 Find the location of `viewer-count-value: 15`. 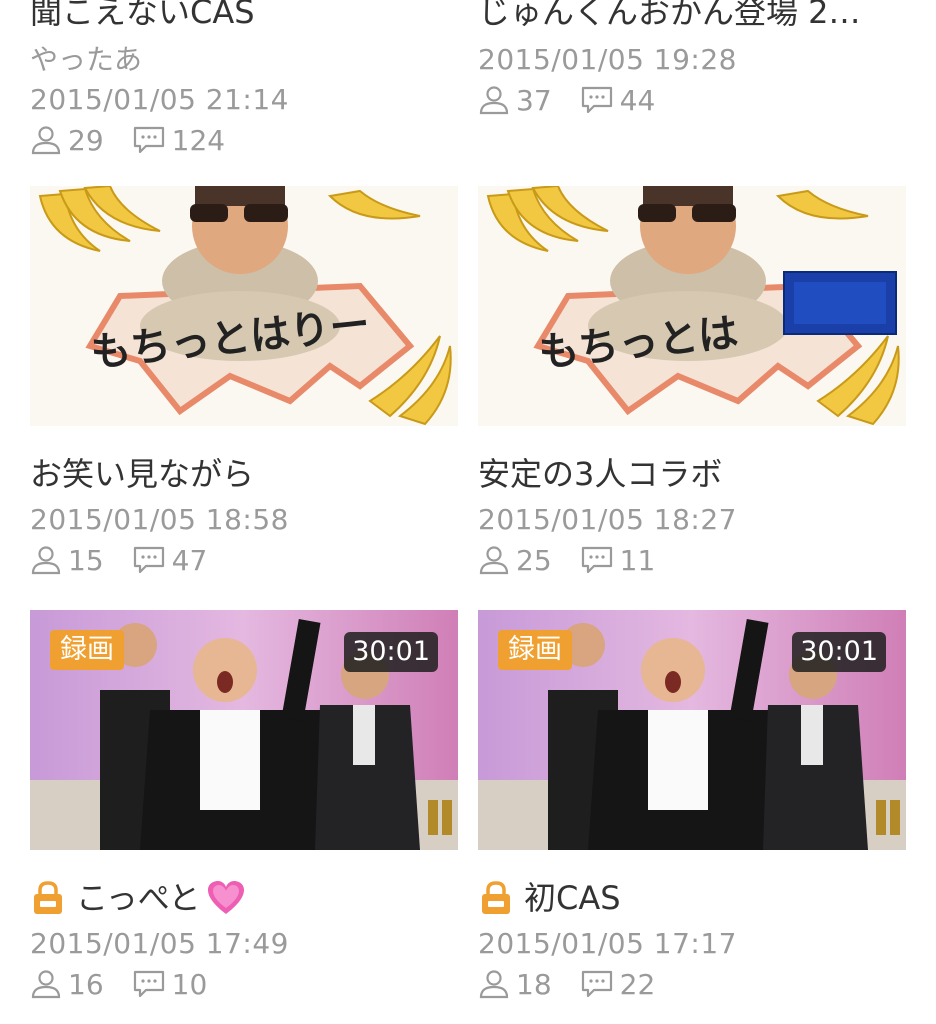

viewer-count-value: 15 is located at coordinates (86, 560).